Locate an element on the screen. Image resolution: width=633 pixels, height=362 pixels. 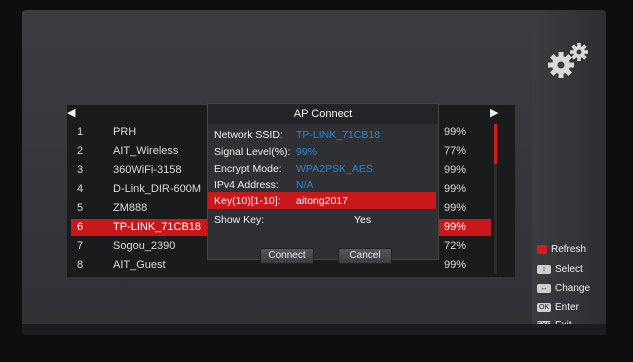
network-ssid-value: TP-LINK_71CB18 is located at coordinates (338, 135).